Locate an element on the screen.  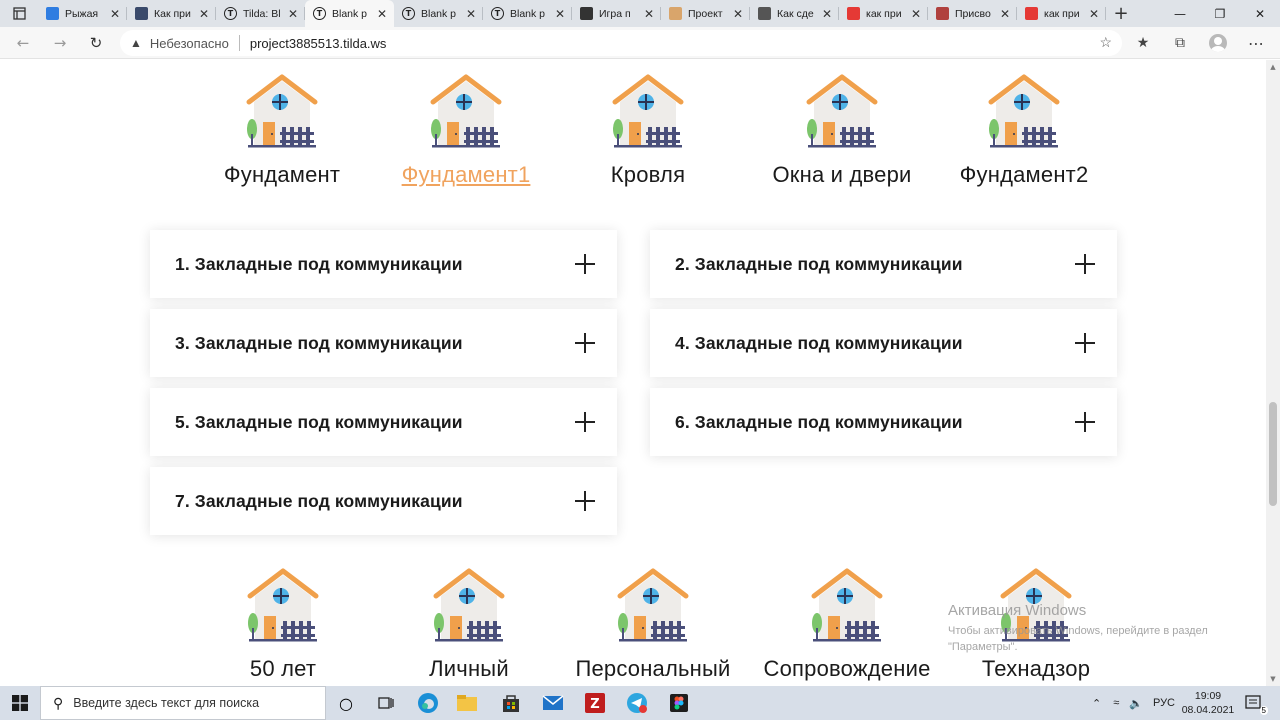
cortana-icon: ○ is located at coordinates (346, 703).